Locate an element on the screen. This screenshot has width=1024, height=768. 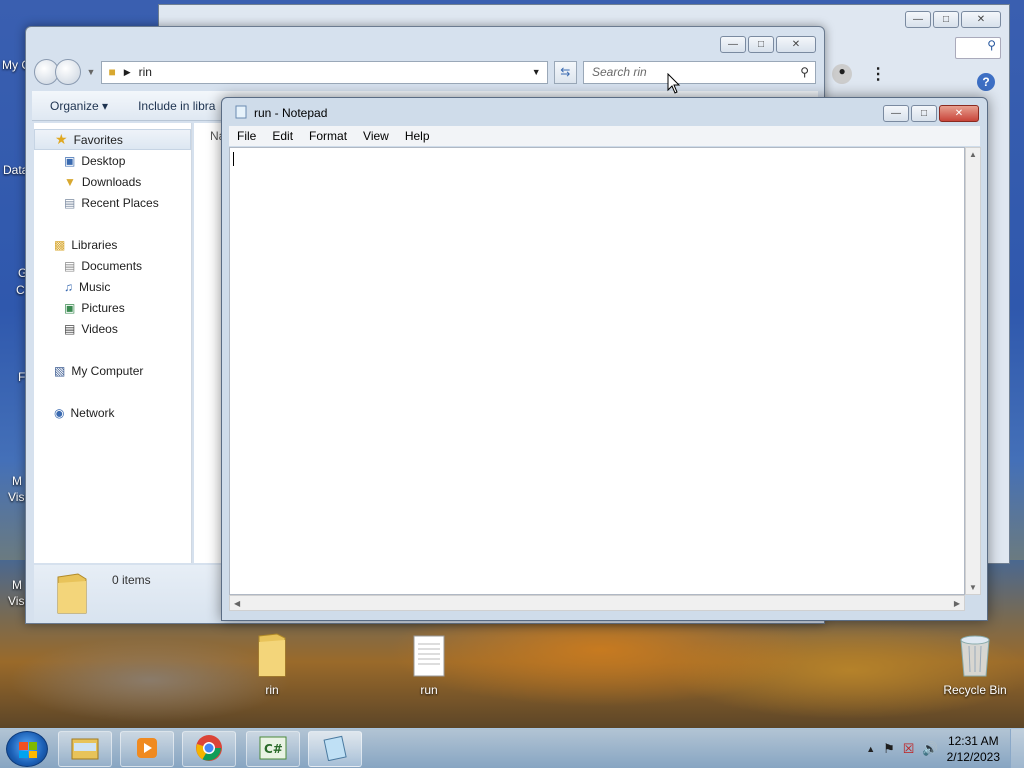
chrome-icon is located at coordinates (209, 749).